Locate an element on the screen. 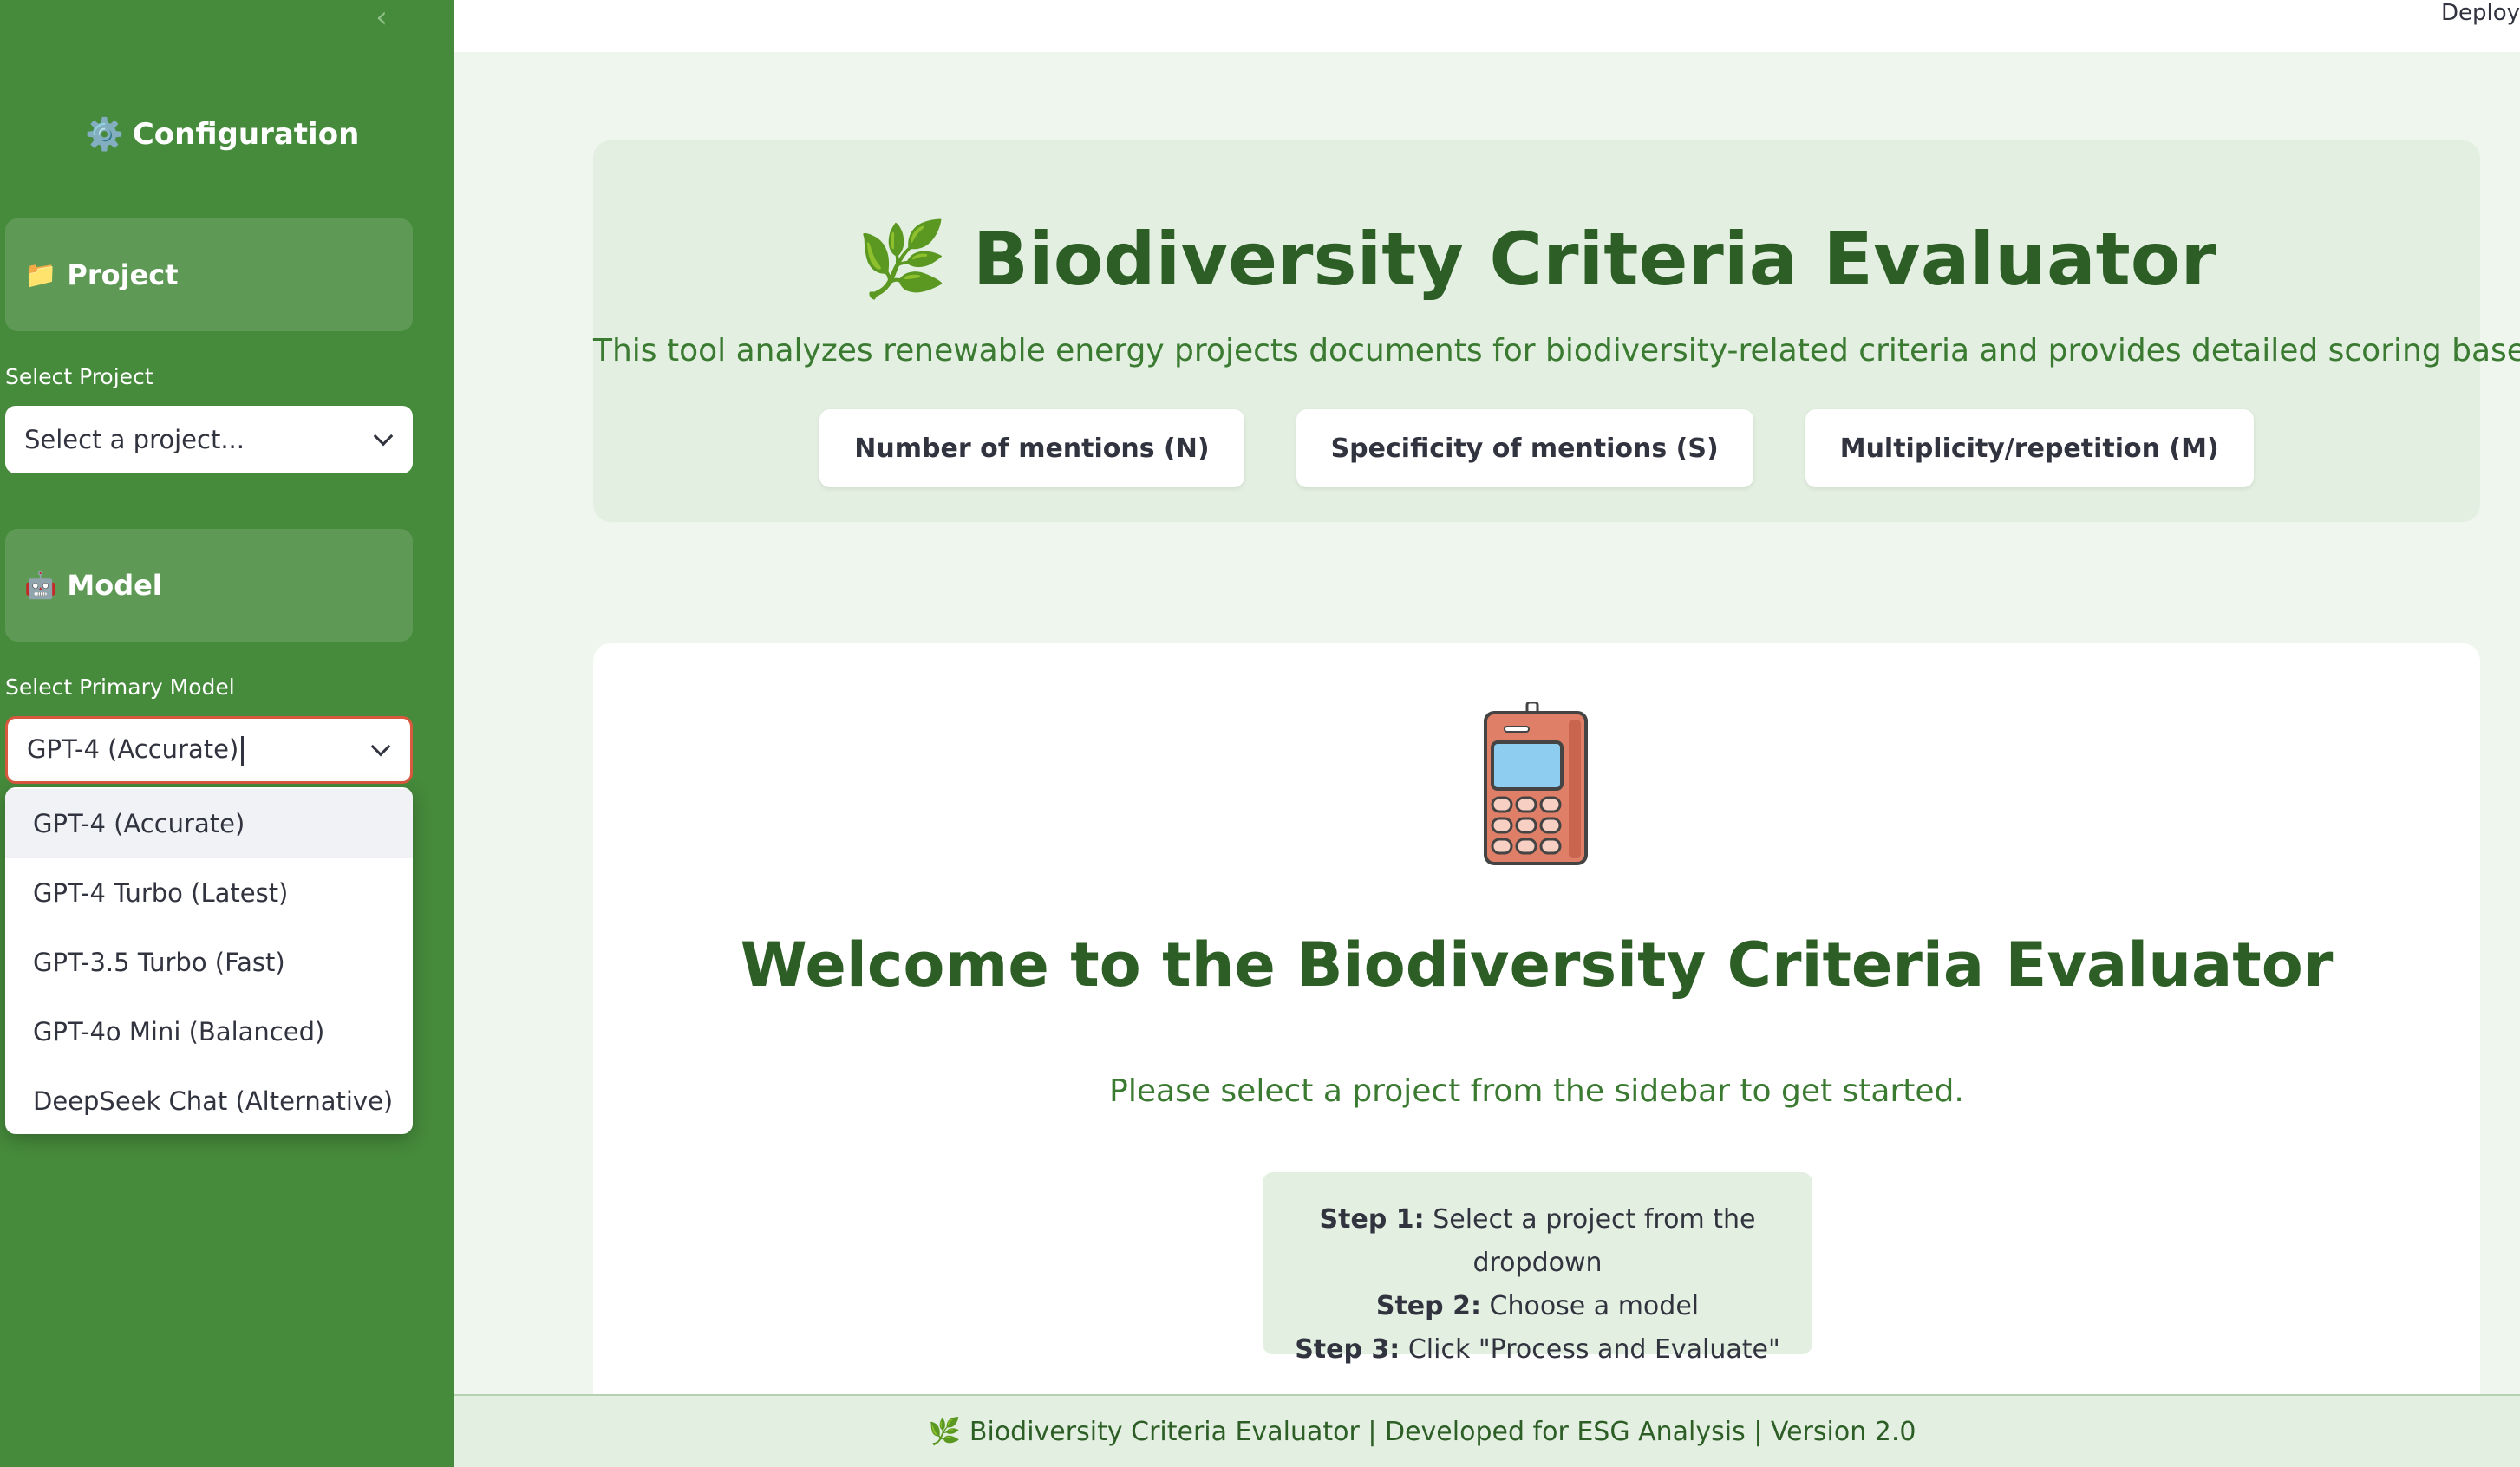 This screenshot has height=1467, width=2520. criteria-badge: Specificity of mentions (S) is located at coordinates (1524, 448).